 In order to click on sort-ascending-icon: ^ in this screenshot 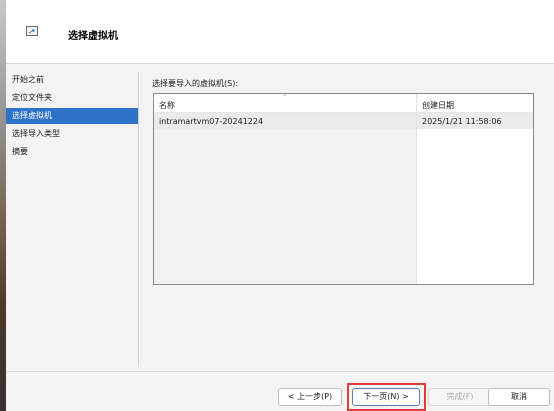, I will do `click(285, 97)`.